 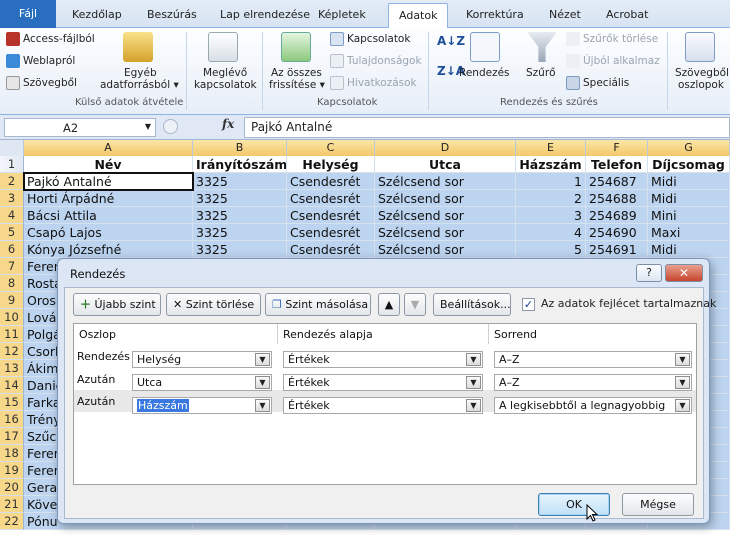 What do you see at coordinates (617, 164) in the screenshot?
I see `header-cell: Telefon` at bounding box center [617, 164].